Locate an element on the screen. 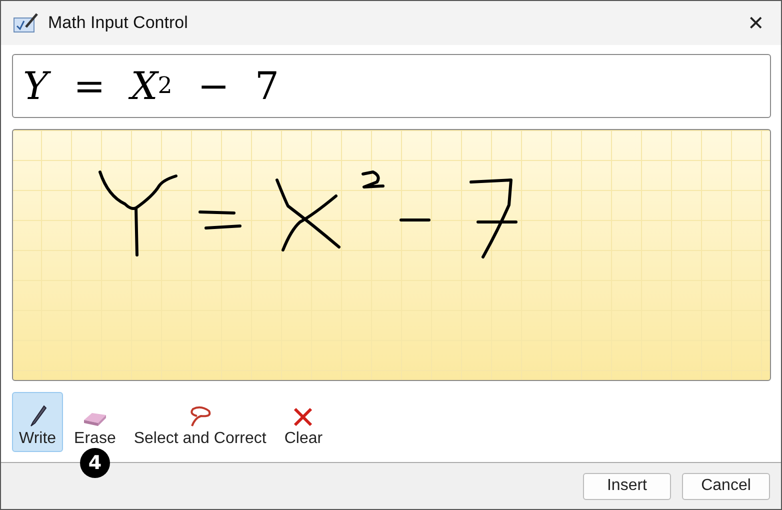 Image resolution: width=782 pixels, height=510 pixels. select-tool-button: Select and Correct is located at coordinates (200, 422).